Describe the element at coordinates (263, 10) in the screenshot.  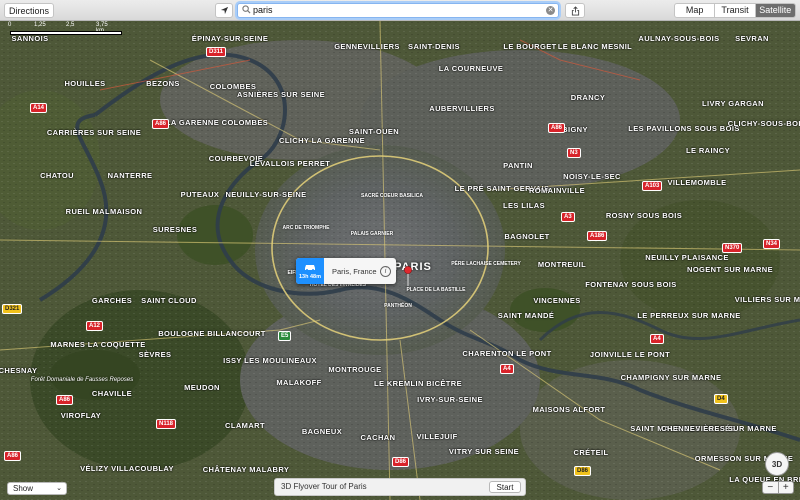
I see `search-input: paris` at that location.